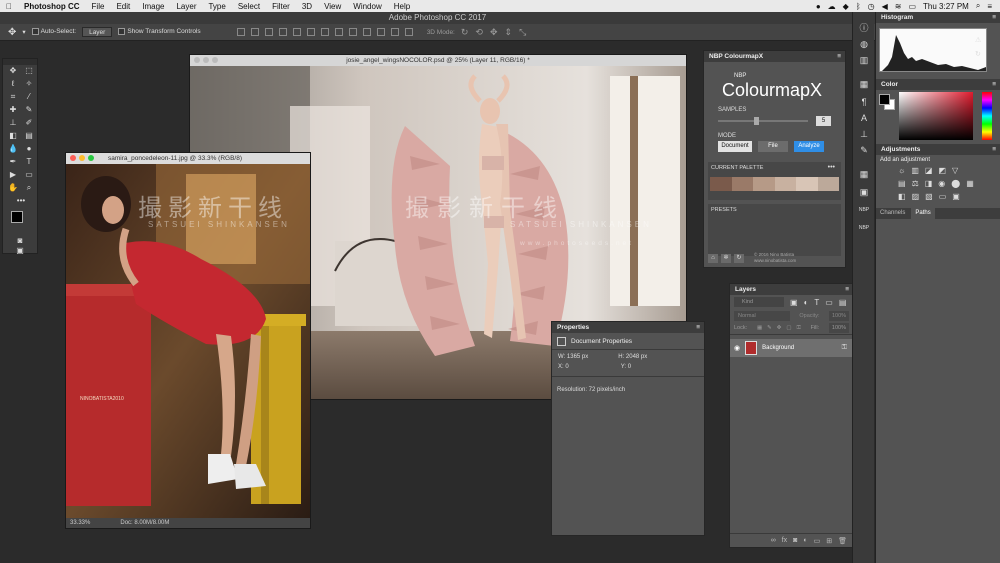 The image size is (1000, 563). I want to click on menu-3d: 3D, so click(307, 6).